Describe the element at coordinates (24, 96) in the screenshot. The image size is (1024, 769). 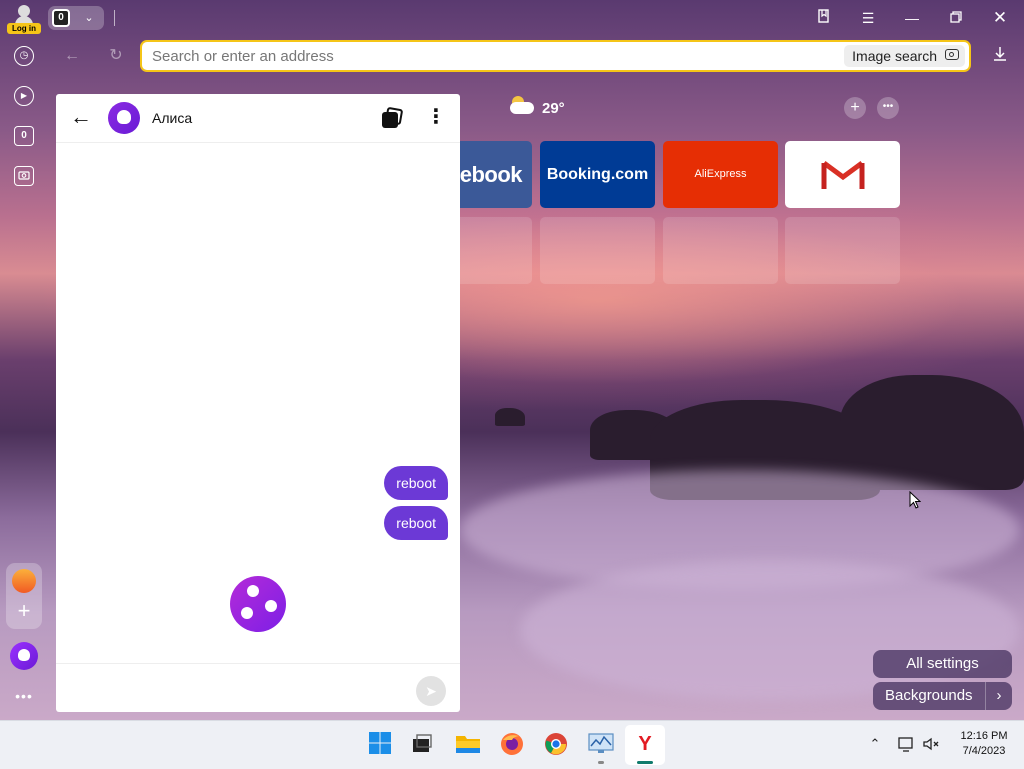
I see `play-icon: ▶` at that location.